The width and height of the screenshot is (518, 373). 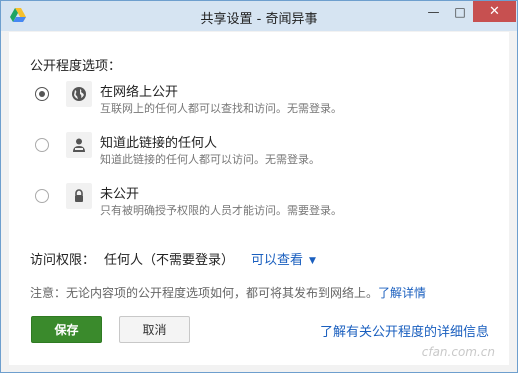 I want to click on option-private: 未公开 只有被明确授予权限的人员才能访问。需要登录。, so click(x=259, y=203).